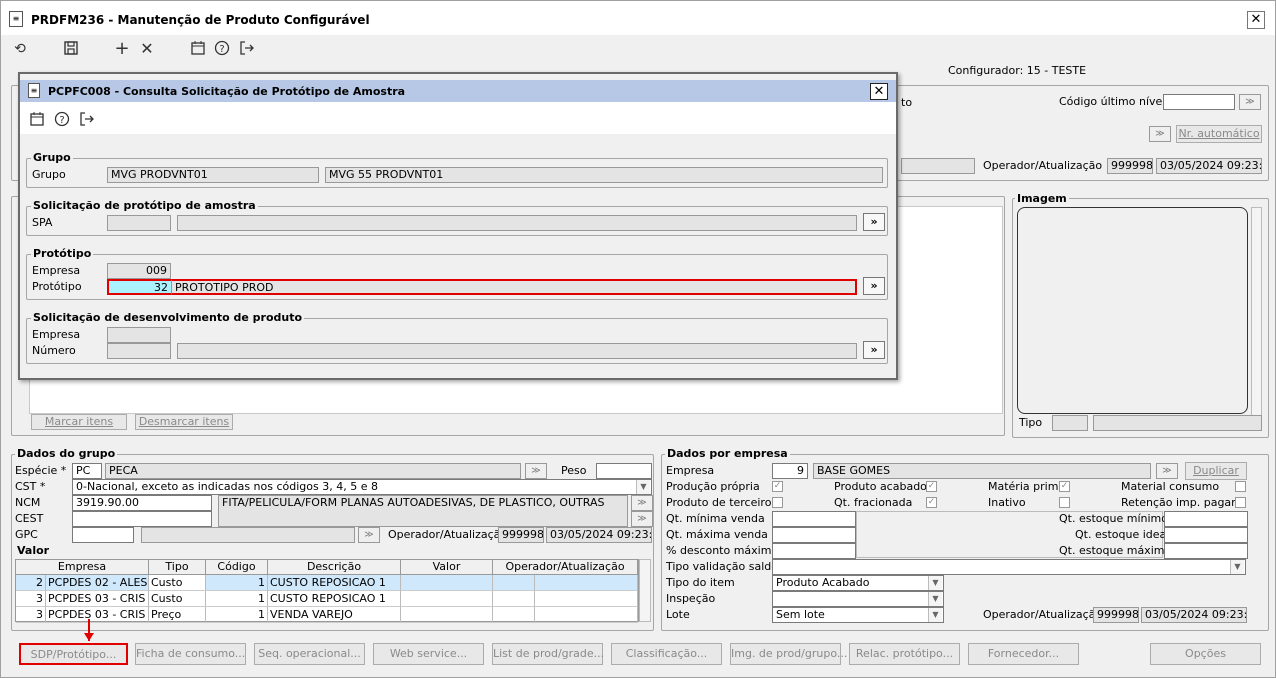  What do you see at coordinates (727, 453) in the screenshot?
I see `dados-empresa-title: Dados por empresa` at bounding box center [727, 453].